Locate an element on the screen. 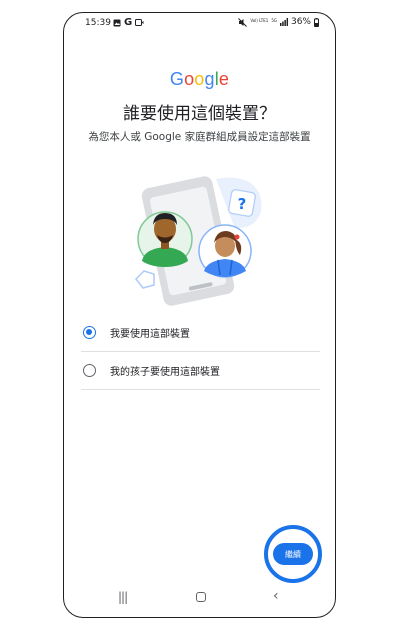 Image resolution: width=400 pixels, height=630 pixels. option-child: 我的孩子要使用這部裝置 is located at coordinates (200, 371).